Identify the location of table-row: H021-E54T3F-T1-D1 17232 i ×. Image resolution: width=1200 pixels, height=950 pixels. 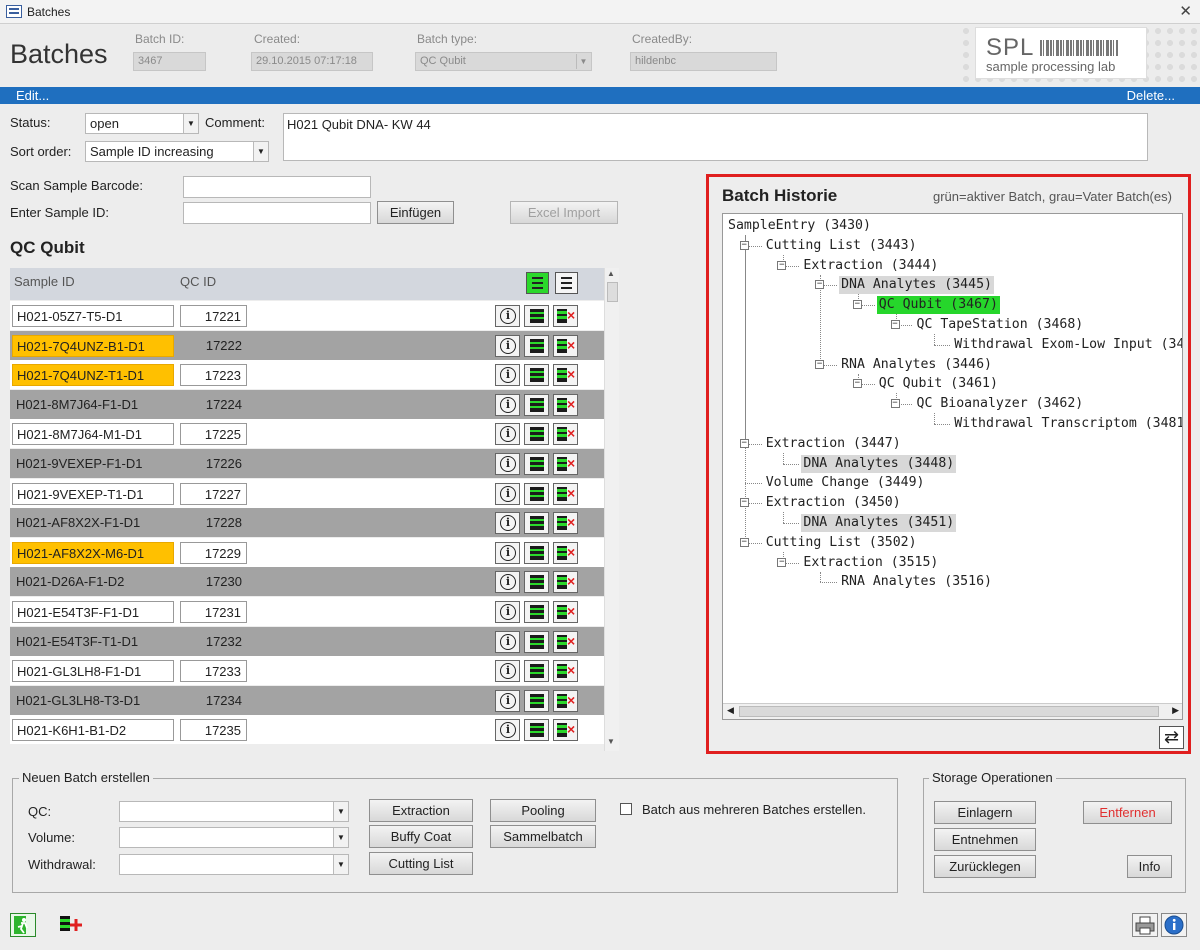
(307, 641).